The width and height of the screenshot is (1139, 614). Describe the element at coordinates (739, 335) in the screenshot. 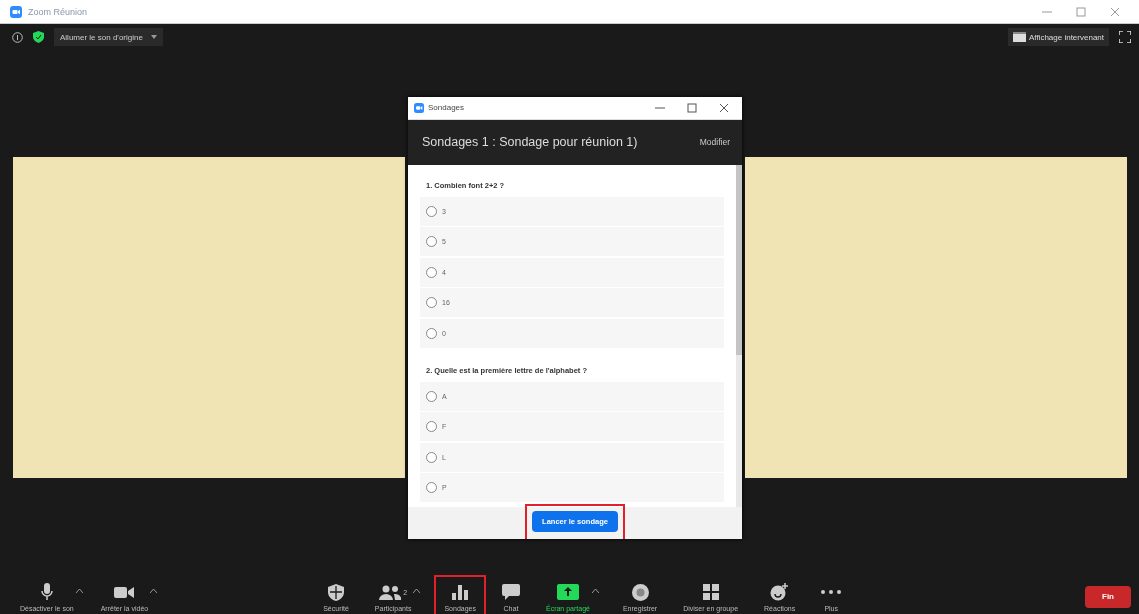

I see `scrollbar` at that location.